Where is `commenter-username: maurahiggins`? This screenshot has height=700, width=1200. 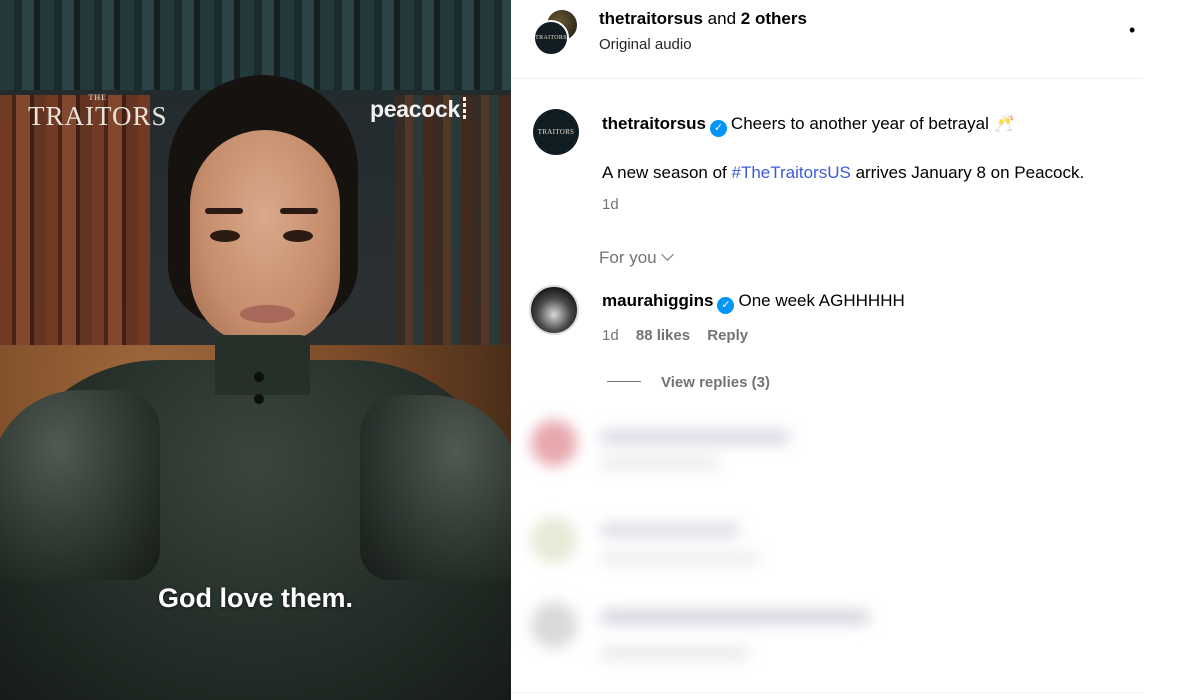 commenter-username: maurahiggins is located at coordinates (657, 300).